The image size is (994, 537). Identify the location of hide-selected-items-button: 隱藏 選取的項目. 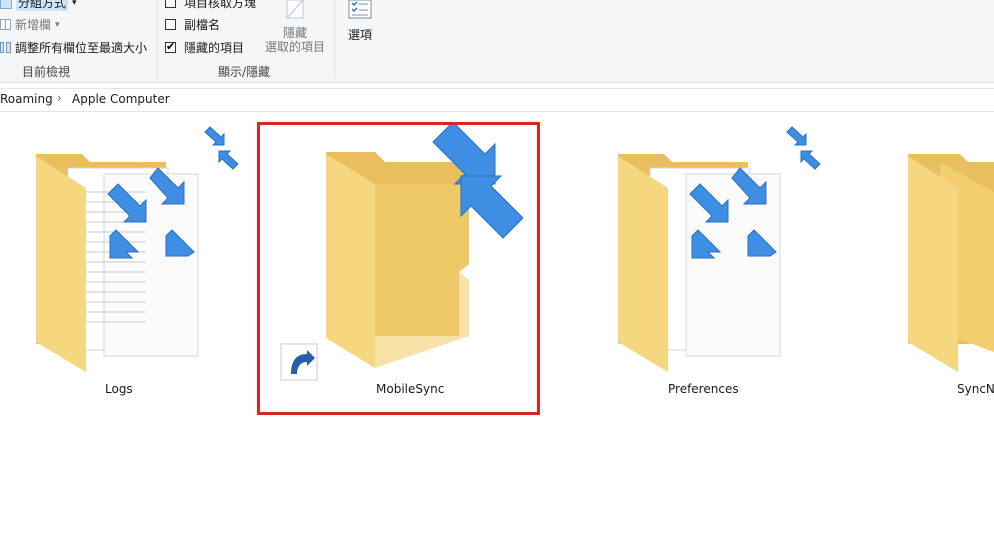
(295, 27).